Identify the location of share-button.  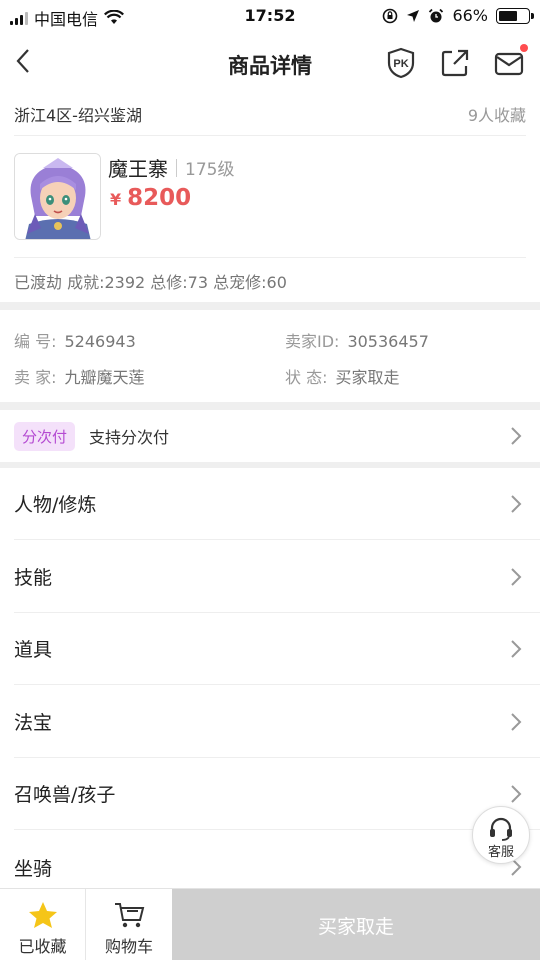
(455, 63).